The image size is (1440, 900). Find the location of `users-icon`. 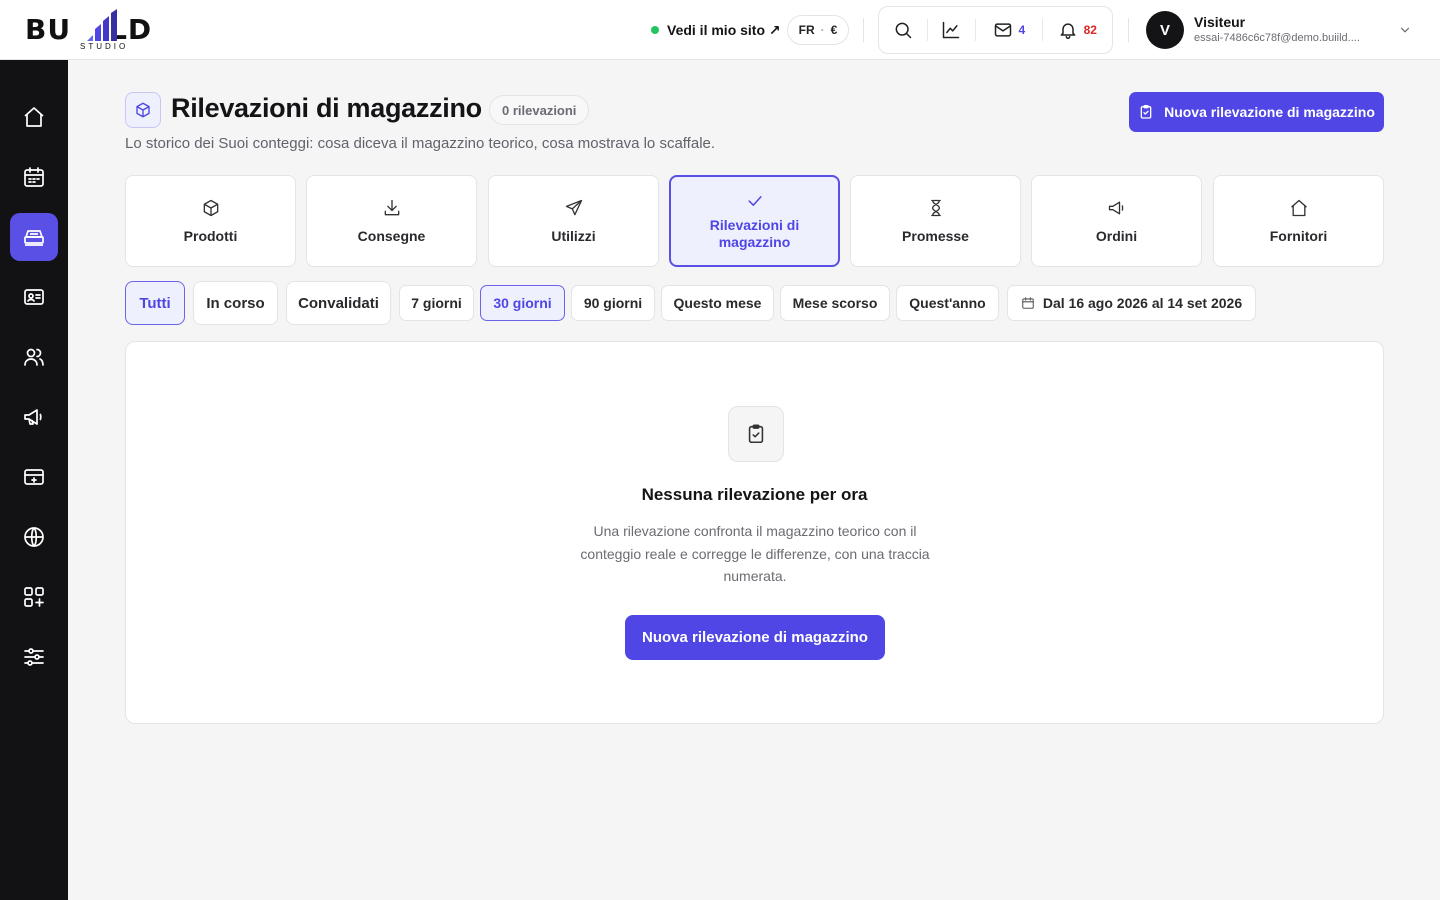

users-icon is located at coordinates (34, 357).